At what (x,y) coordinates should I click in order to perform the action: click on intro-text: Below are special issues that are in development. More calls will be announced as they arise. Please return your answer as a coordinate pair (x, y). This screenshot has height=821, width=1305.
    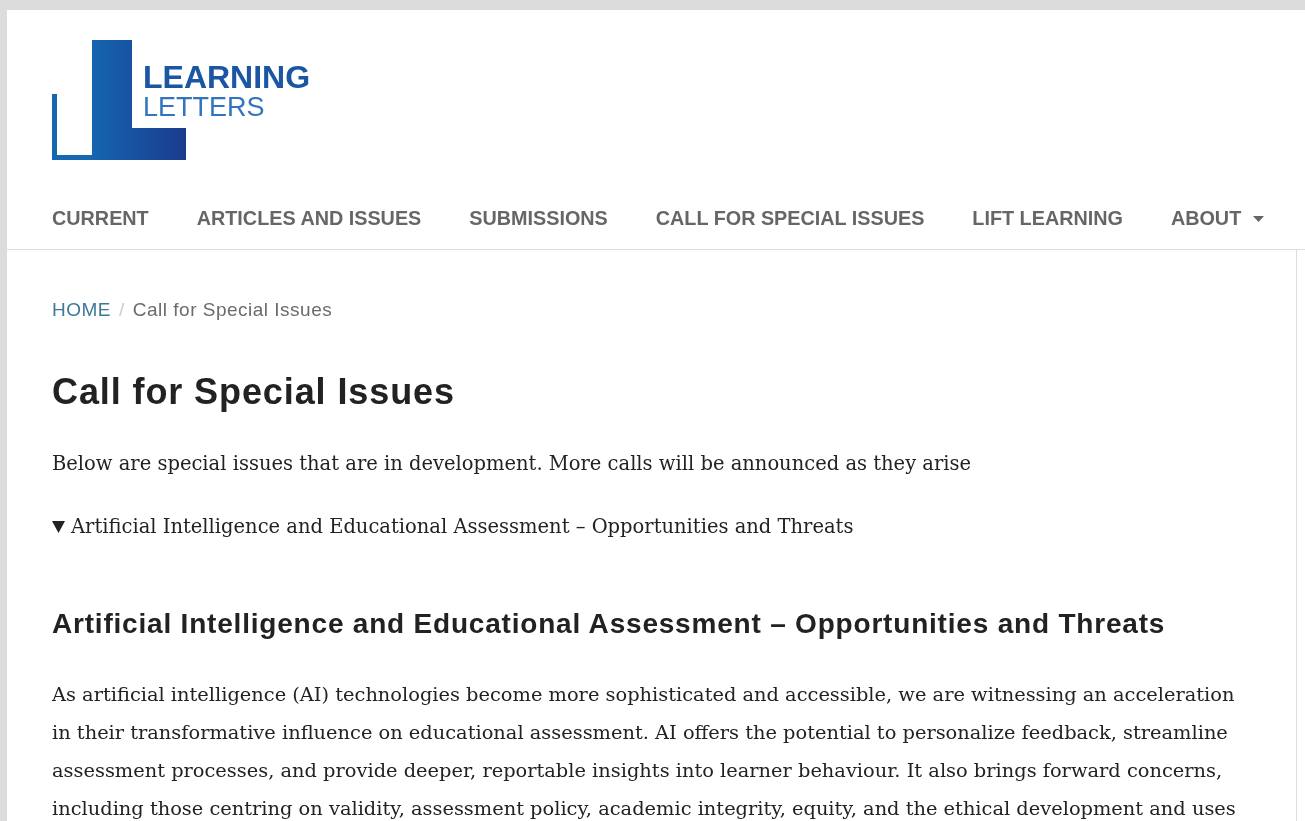
    Looking at the image, I should click on (512, 464).